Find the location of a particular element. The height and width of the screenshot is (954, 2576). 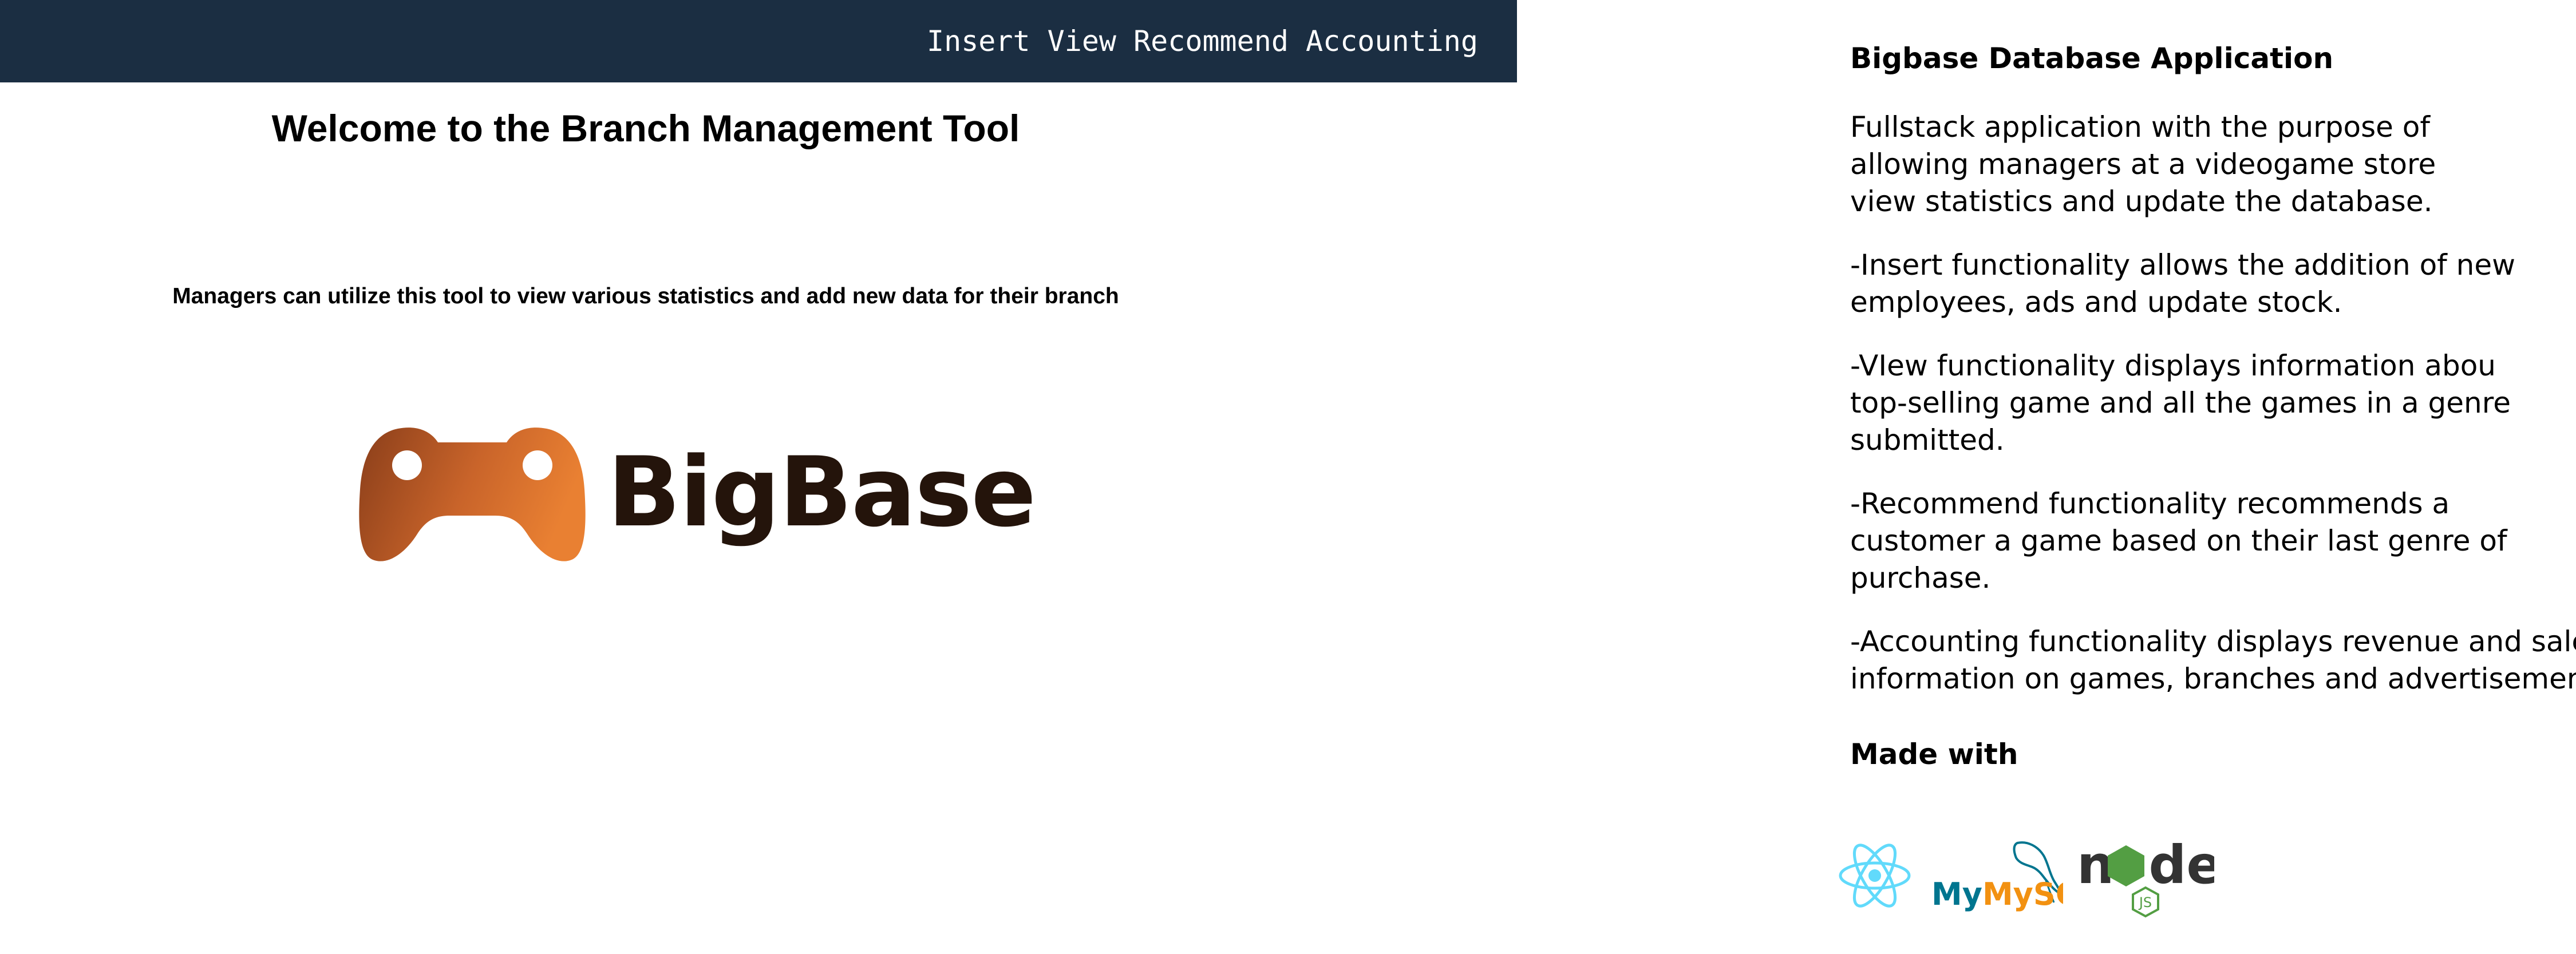

nav-link-accounting: Accounting is located at coordinates (1392, 41).